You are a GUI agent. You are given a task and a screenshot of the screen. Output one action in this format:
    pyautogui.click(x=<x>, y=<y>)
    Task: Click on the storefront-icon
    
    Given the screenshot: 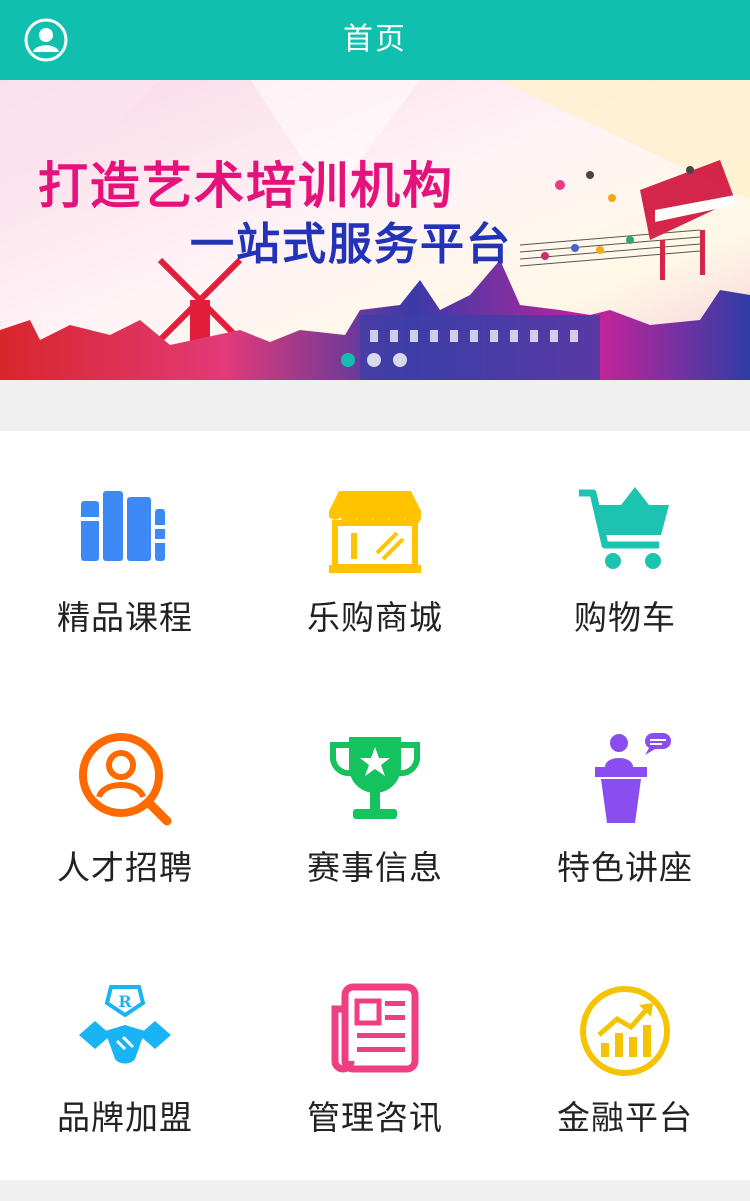 What is the action you would take?
    pyautogui.click(x=375, y=531)
    